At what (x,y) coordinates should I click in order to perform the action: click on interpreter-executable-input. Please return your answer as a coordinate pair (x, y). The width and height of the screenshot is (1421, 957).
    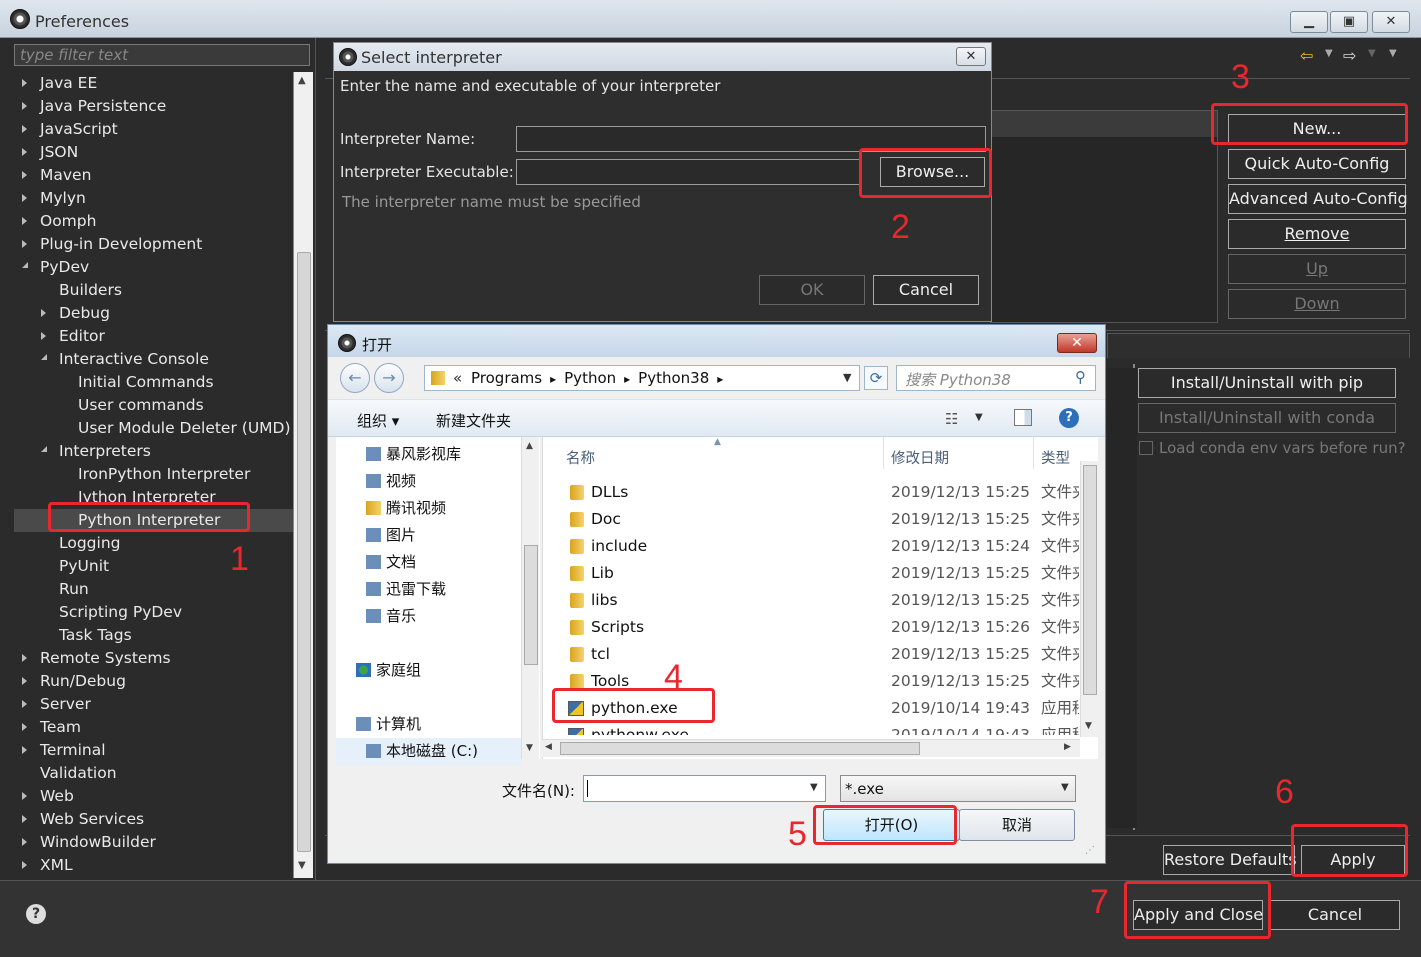
    Looking at the image, I should click on (688, 172).